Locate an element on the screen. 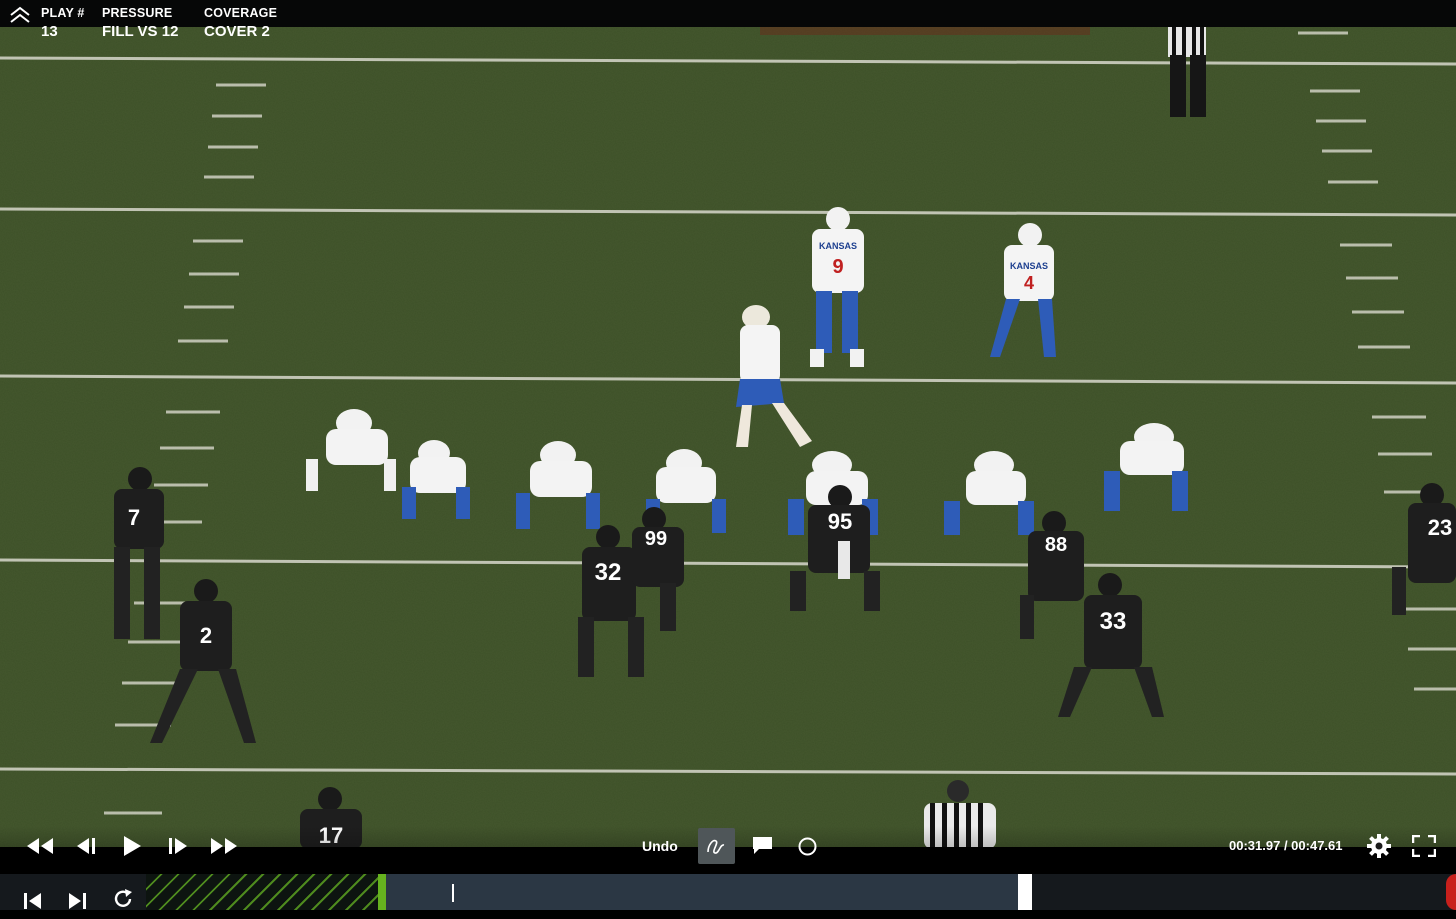 This screenshot has width=1456, height=919. draw-tool-button is located at coordinates (716, 846).